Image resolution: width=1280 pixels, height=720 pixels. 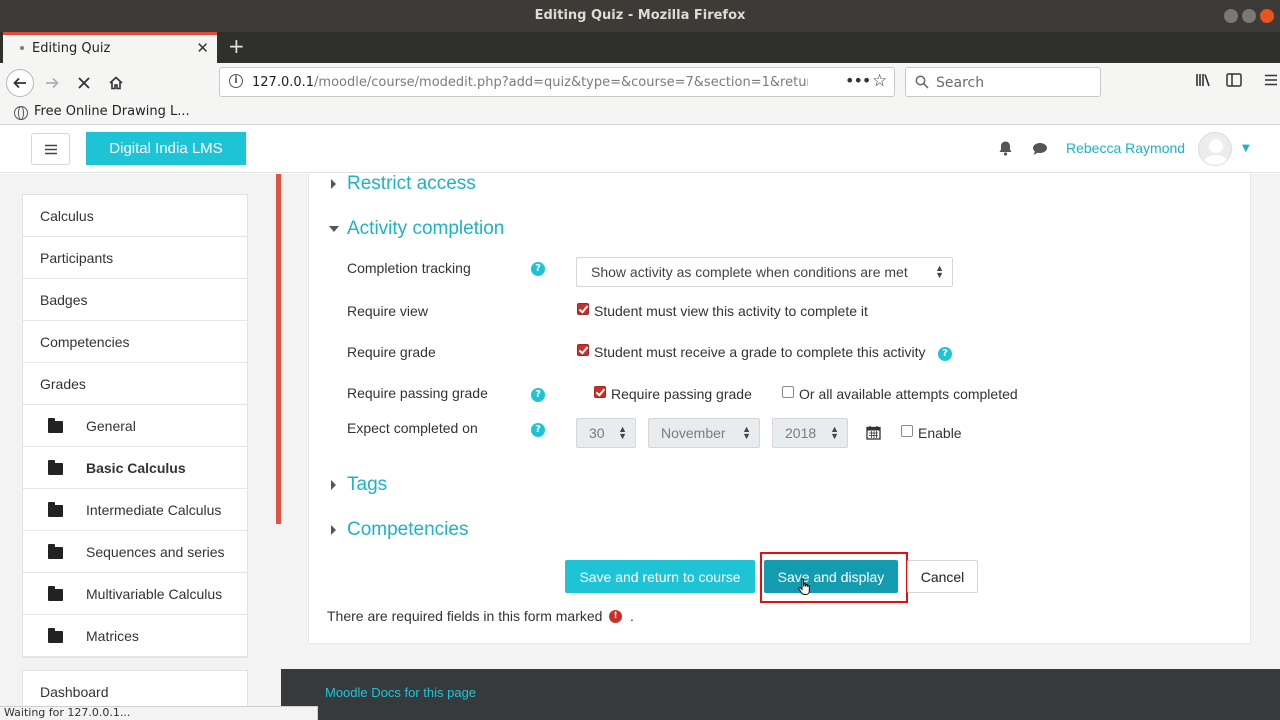 What do you see at coordinates (940, 433) in the screenshot?
I see `enable-date-label: Enable` at bounding box center [940, 433].